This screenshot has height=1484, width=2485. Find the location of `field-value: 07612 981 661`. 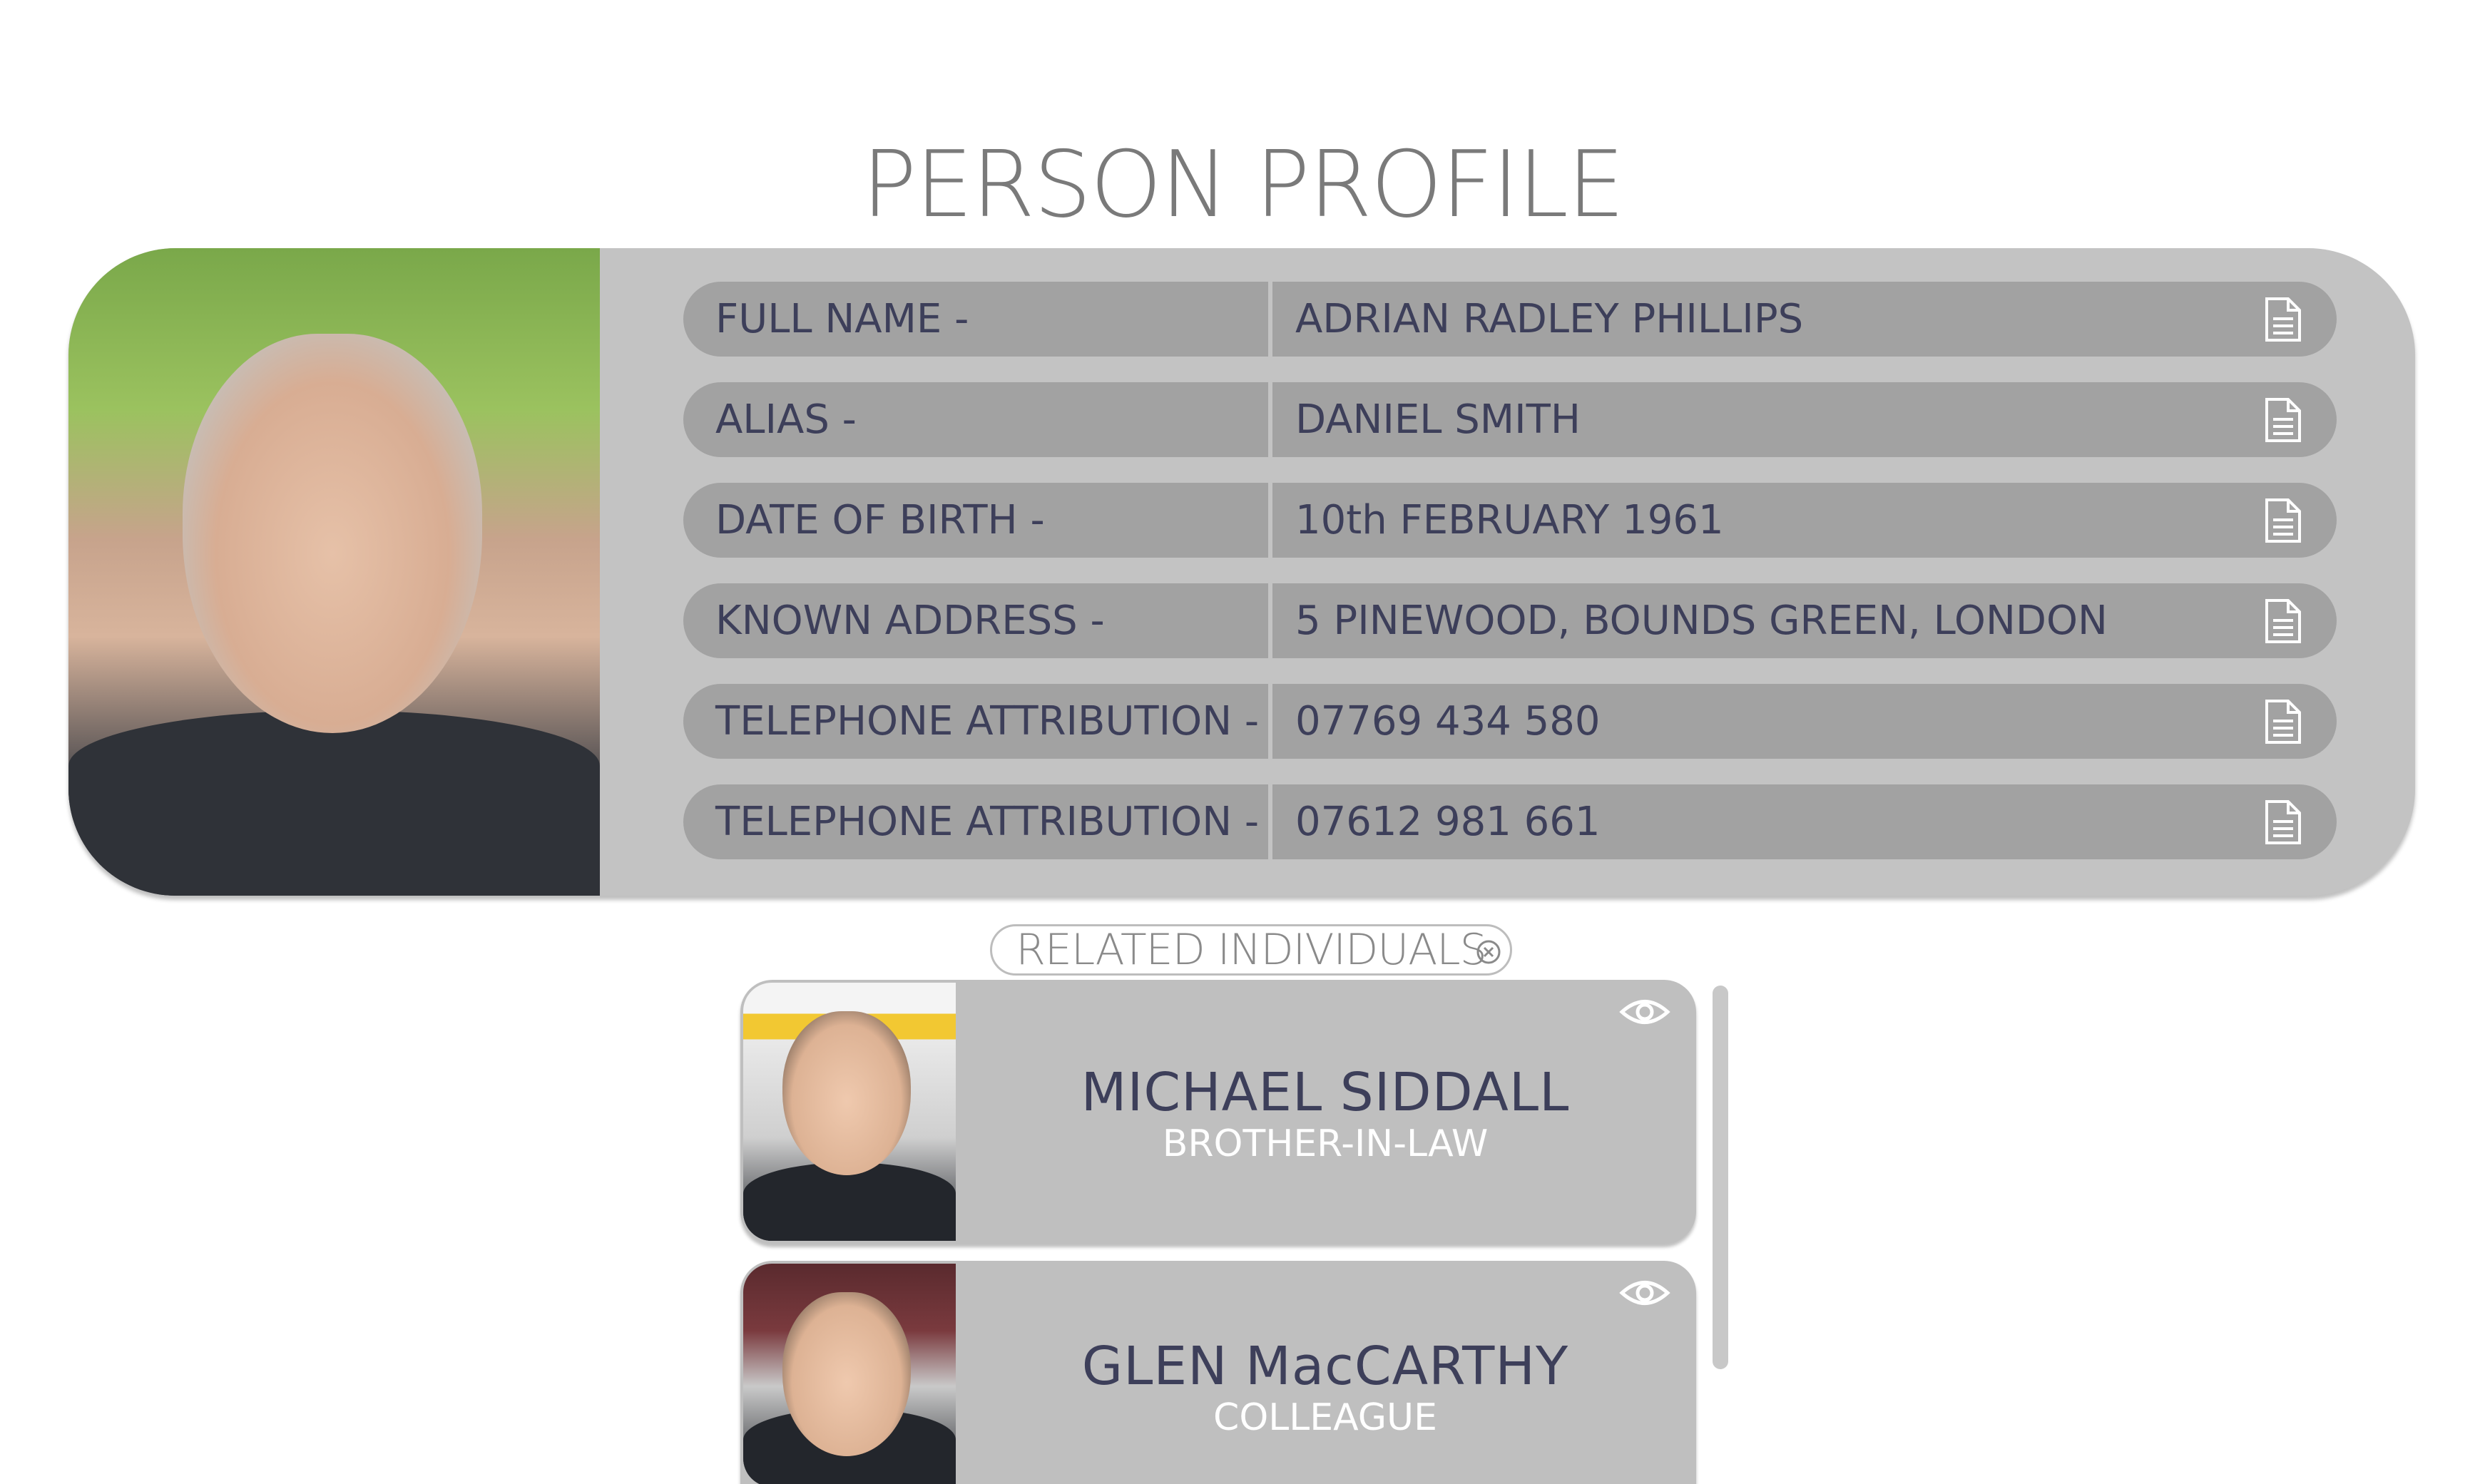

field-value: 07612 981 661 is located at coordinates (1448, 822).